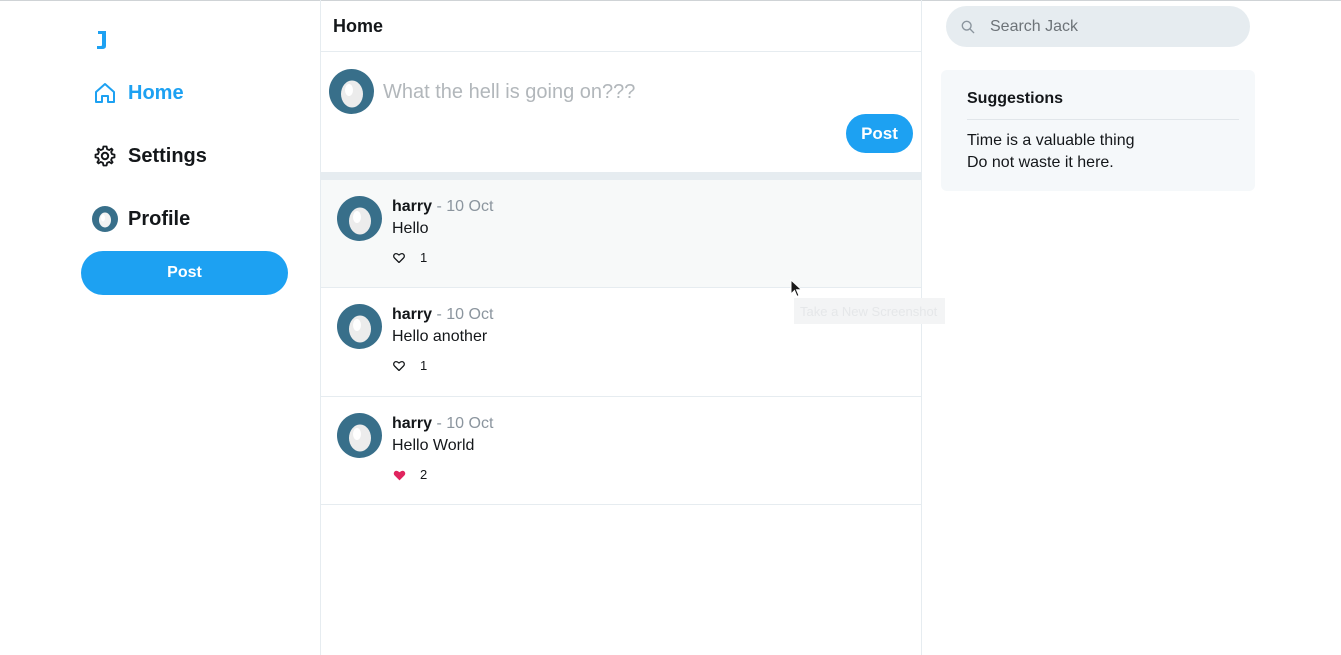  Describe the element at coordinates (440, 336) in the screenshot. I see `post-text: Hello another` at that location.